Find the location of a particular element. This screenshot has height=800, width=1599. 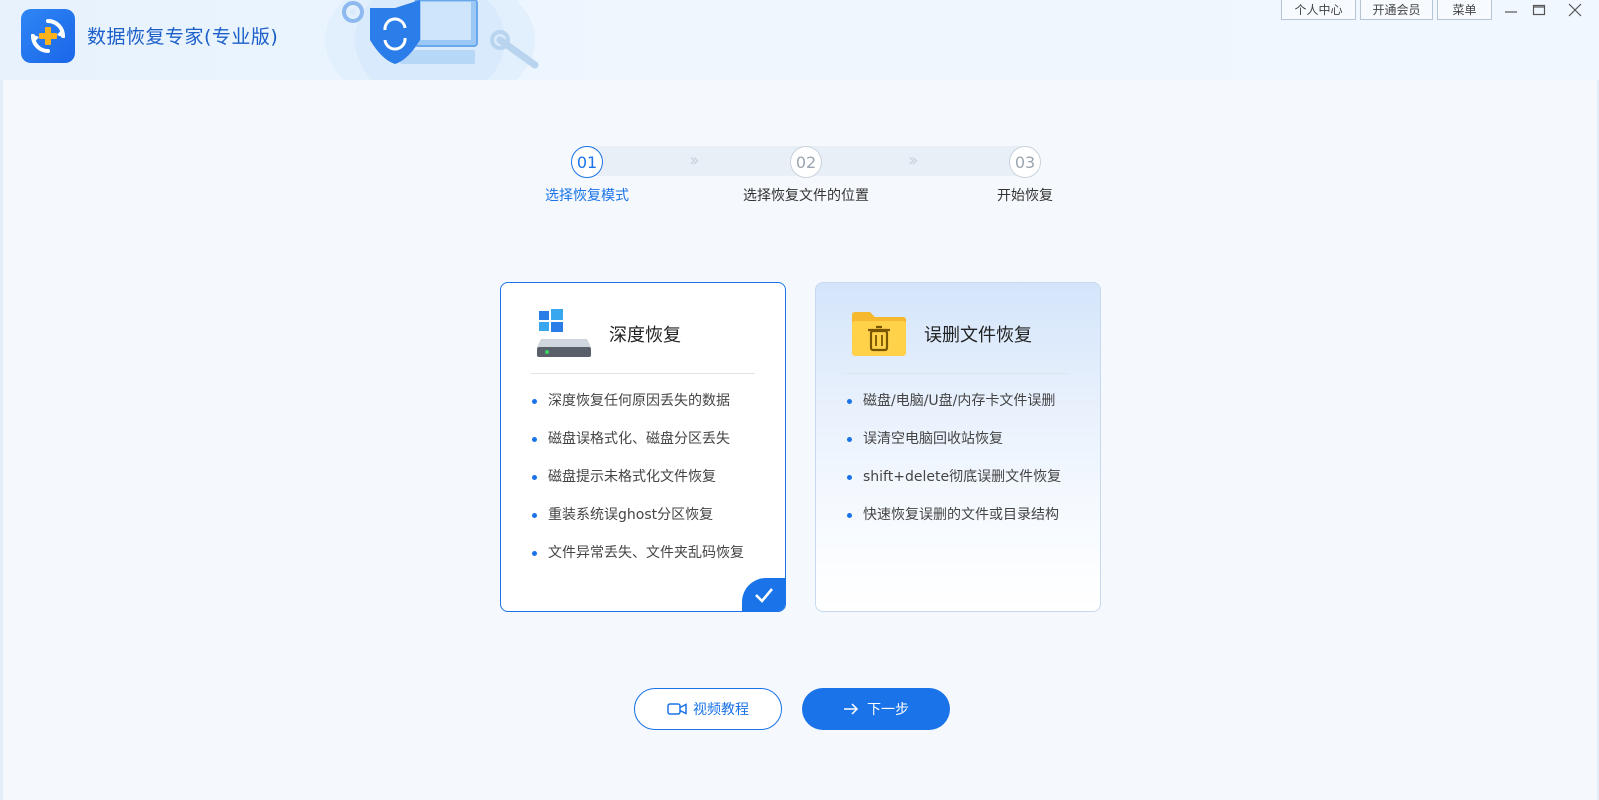

hard-drive-windows-icon is located at coordinates (564, 333).